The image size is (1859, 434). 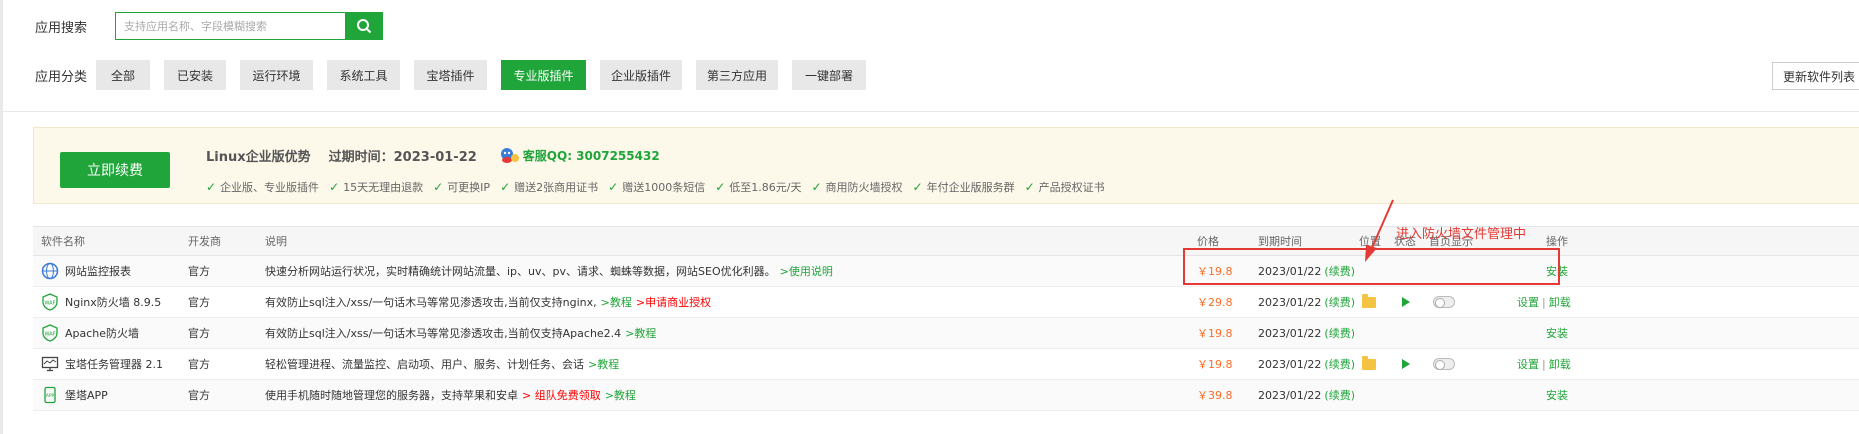 I want to click on desc-cell: 使用手机随时随地管理您的服务器，支持苹果和安卓 > 组队免费领取 >教程, so click(x=450, y=395).